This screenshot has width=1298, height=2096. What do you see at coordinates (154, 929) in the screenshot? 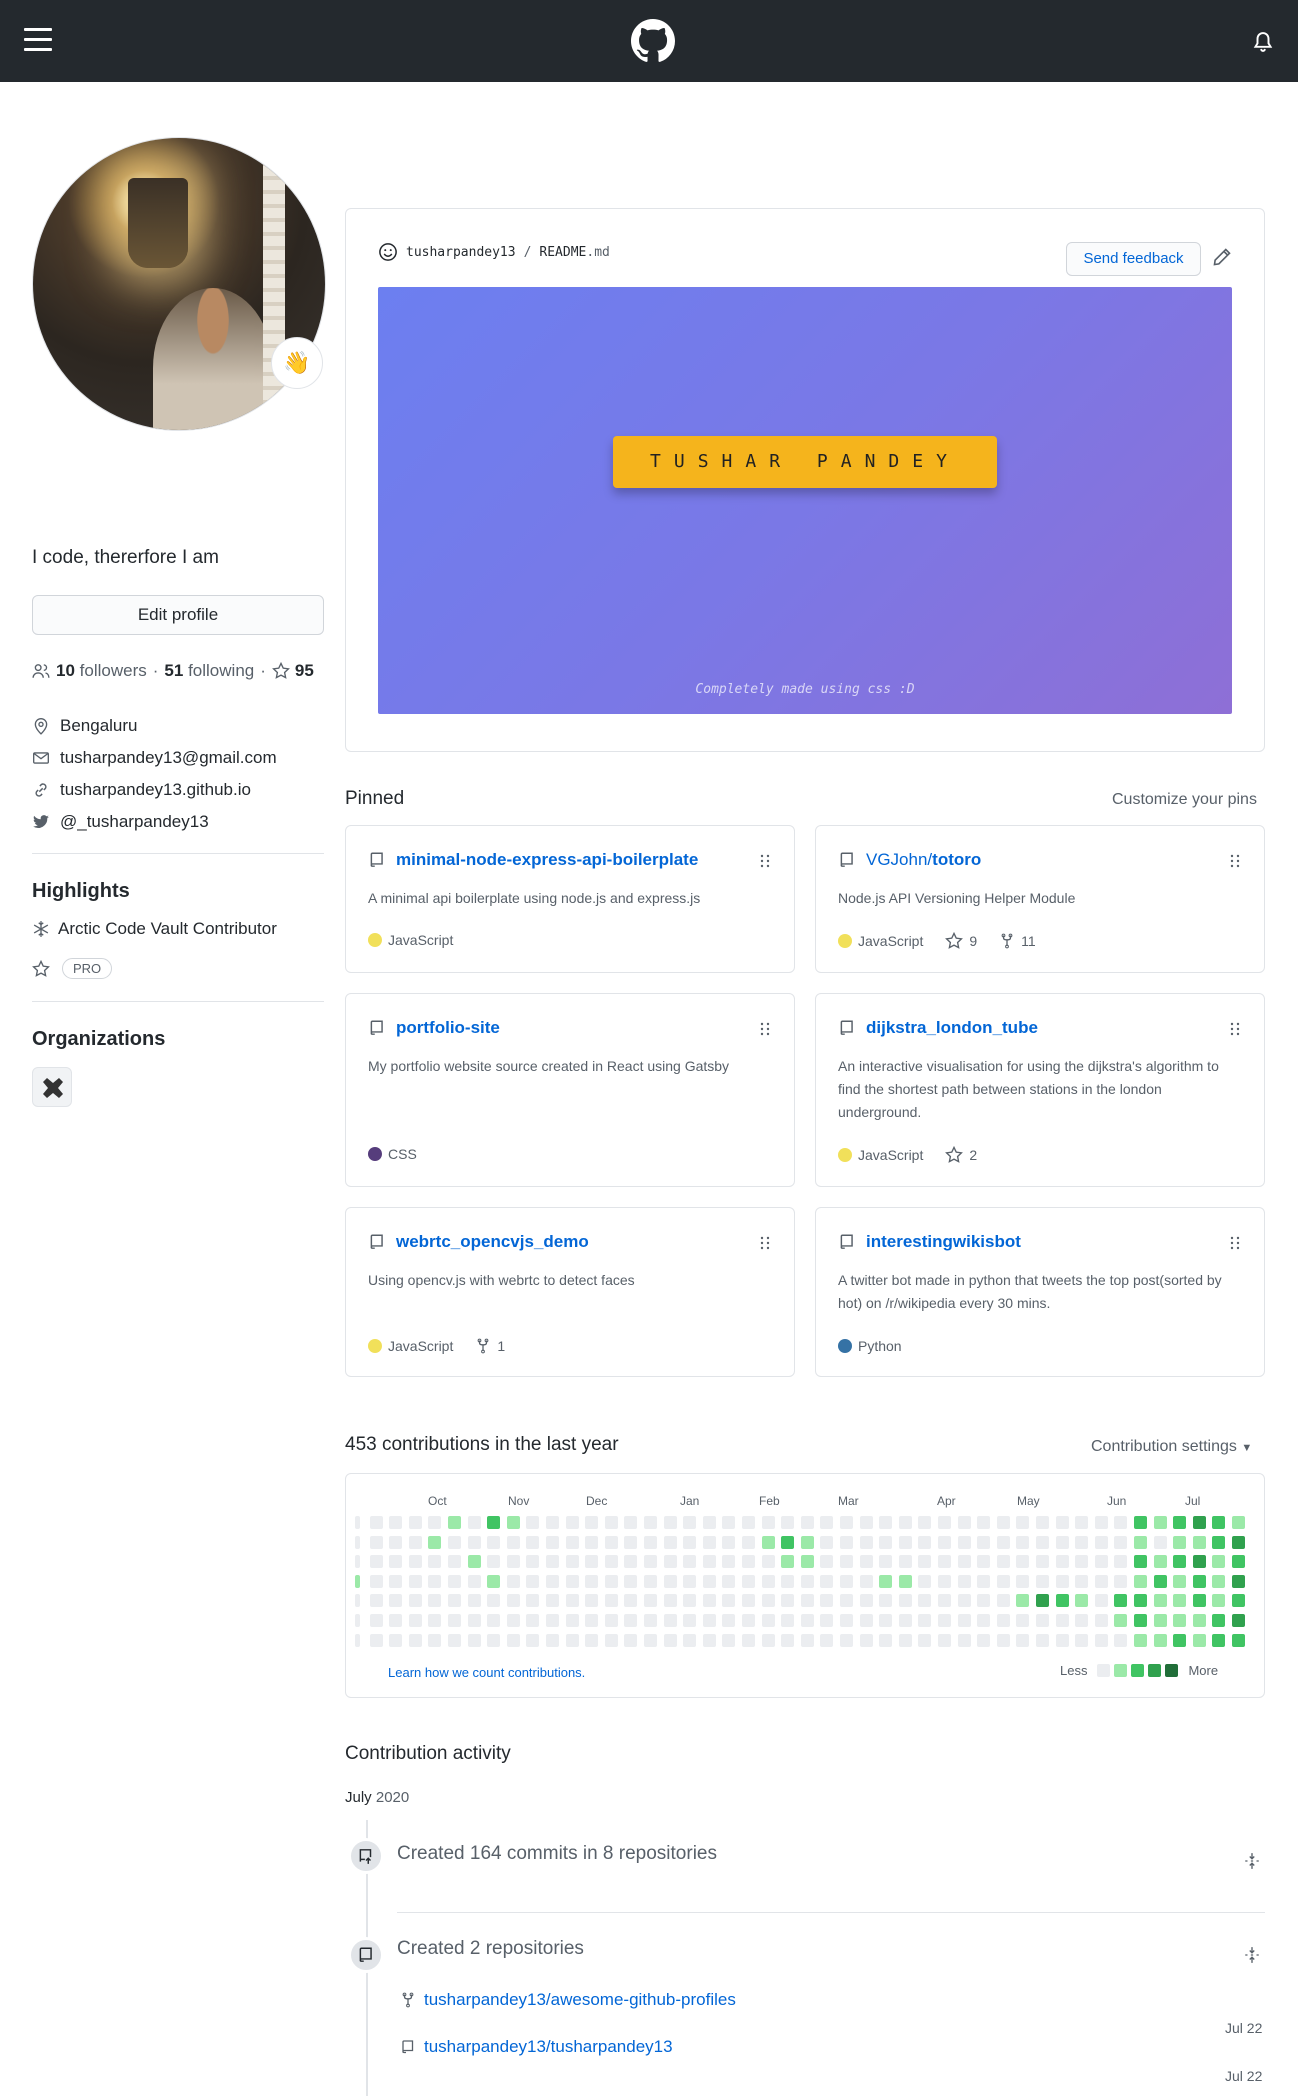
I see `highlight-arctic-vault: Arctic Code Vault Contributor` at bounding box center [154, 929].